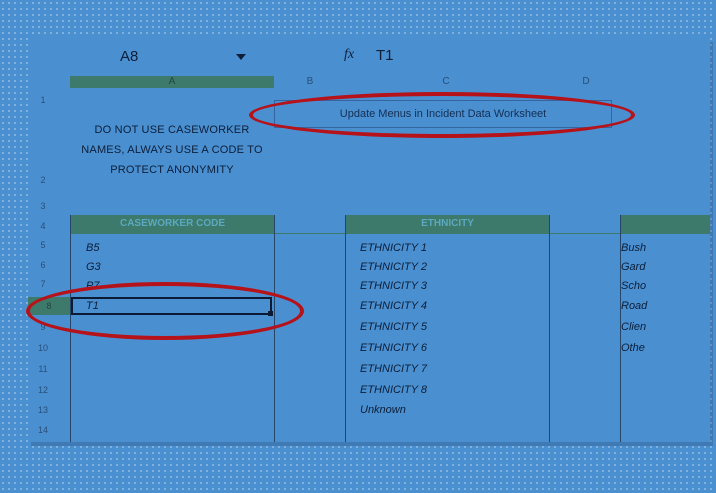 This screenshot has width=716, height=493. What do you see at coordinates (92, 286) in the screenshot?
I see `caseworker-code-cell: P7` at bounding box center [92, 286].